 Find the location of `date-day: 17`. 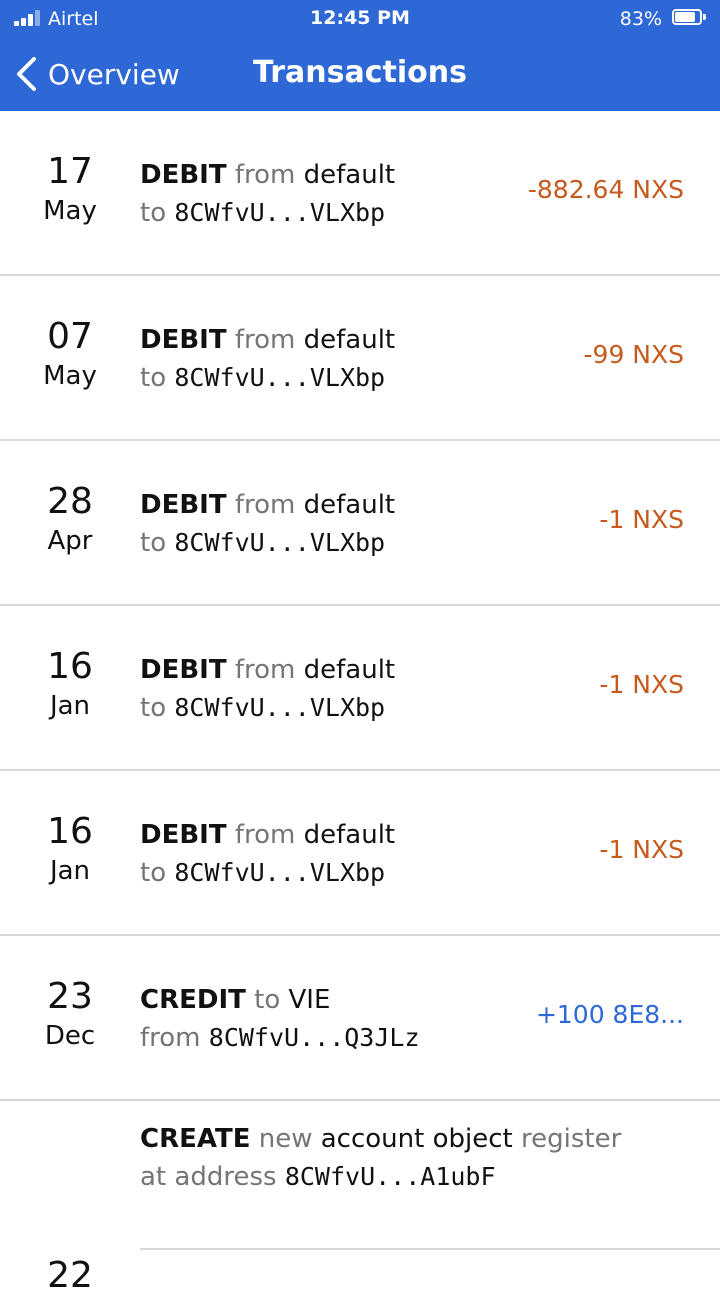

date-day: 17 is located at coordinates (70, 171).